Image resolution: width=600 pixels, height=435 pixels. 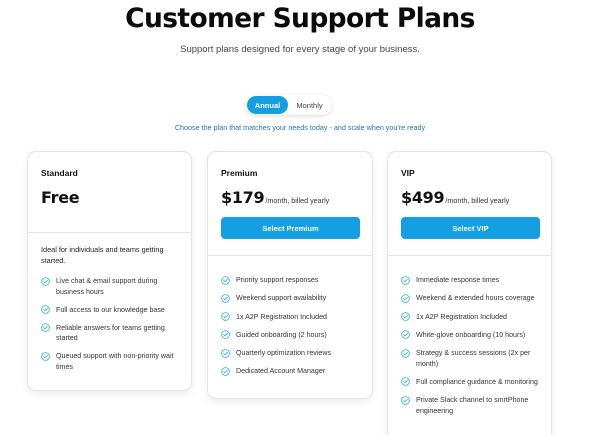 I want to click on annual-toggle-button: Annual, so click(x=267, y=105).